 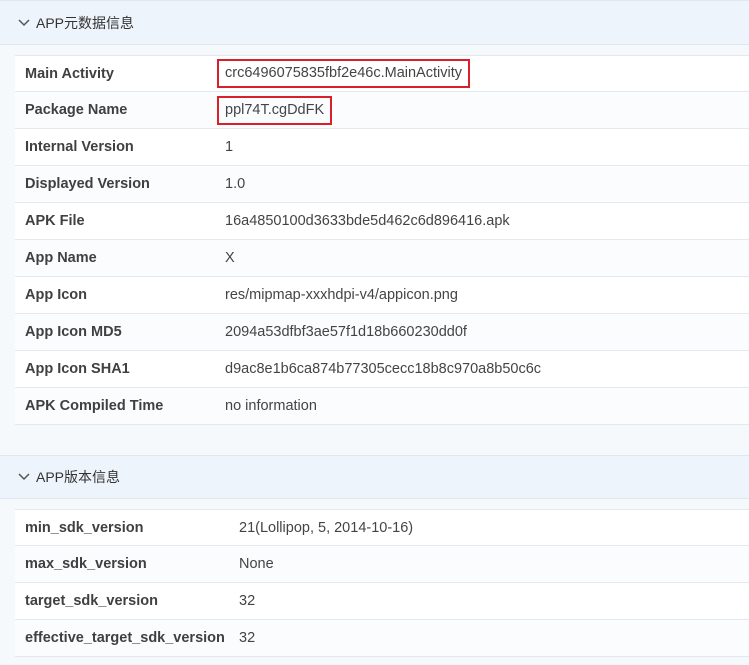 I want to click on app-meta-section-title: APP元数据信息, so click(x=85, y=22).